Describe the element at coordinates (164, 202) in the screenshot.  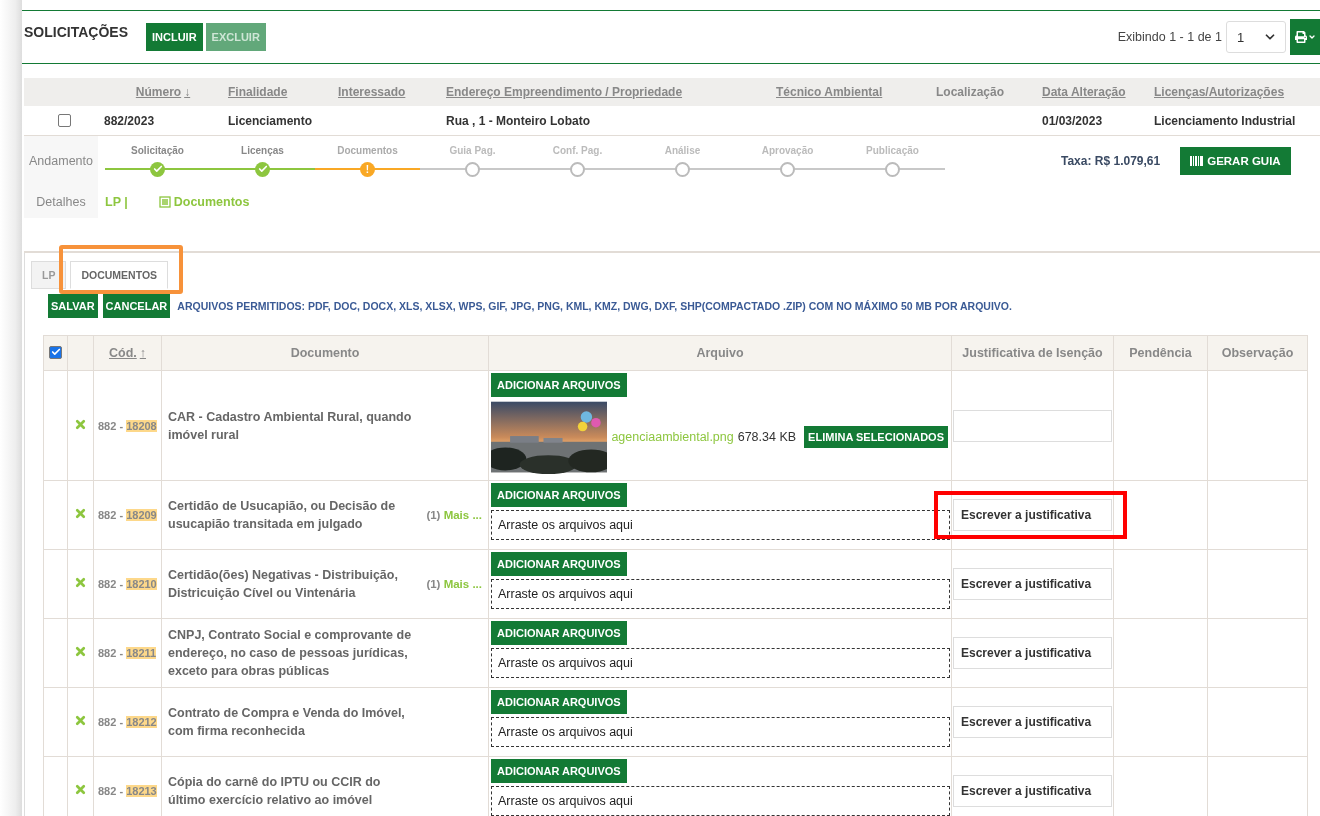
I see `list-icon` at that location.